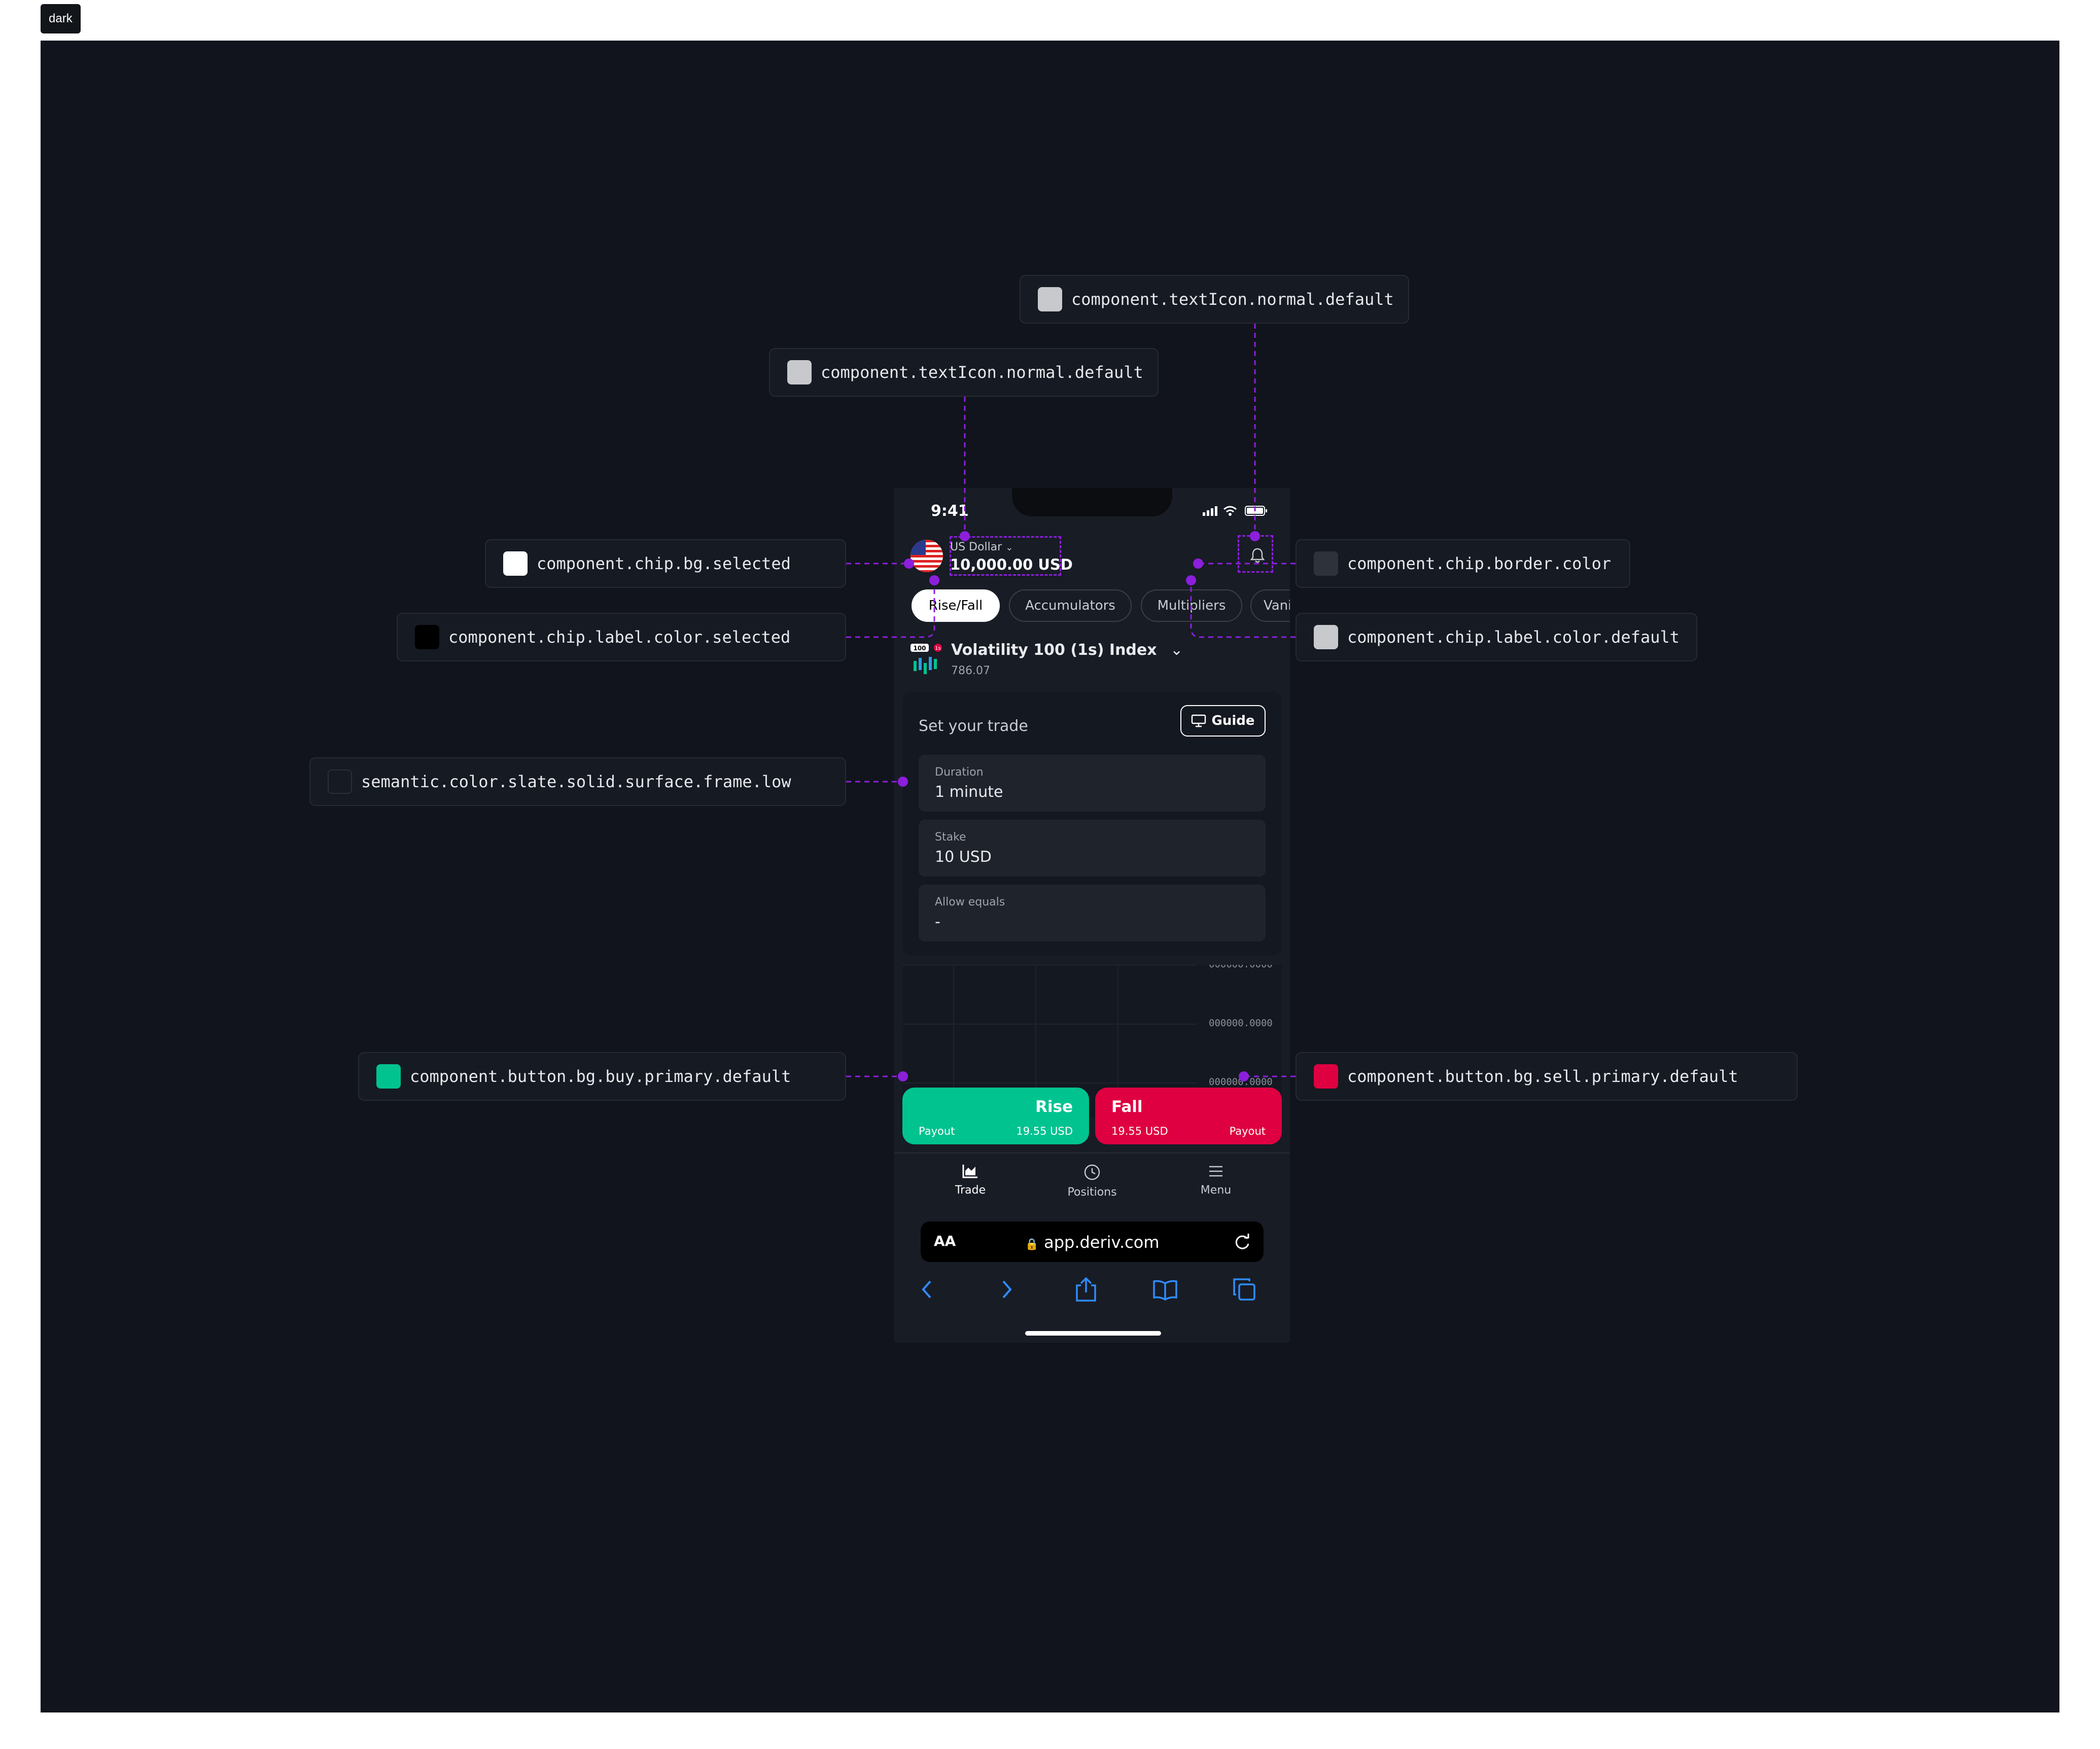 Image resolution: width=2100 pixels, height=1749 pixels. I want to click on theme-tag: dark, so click(61, 18).